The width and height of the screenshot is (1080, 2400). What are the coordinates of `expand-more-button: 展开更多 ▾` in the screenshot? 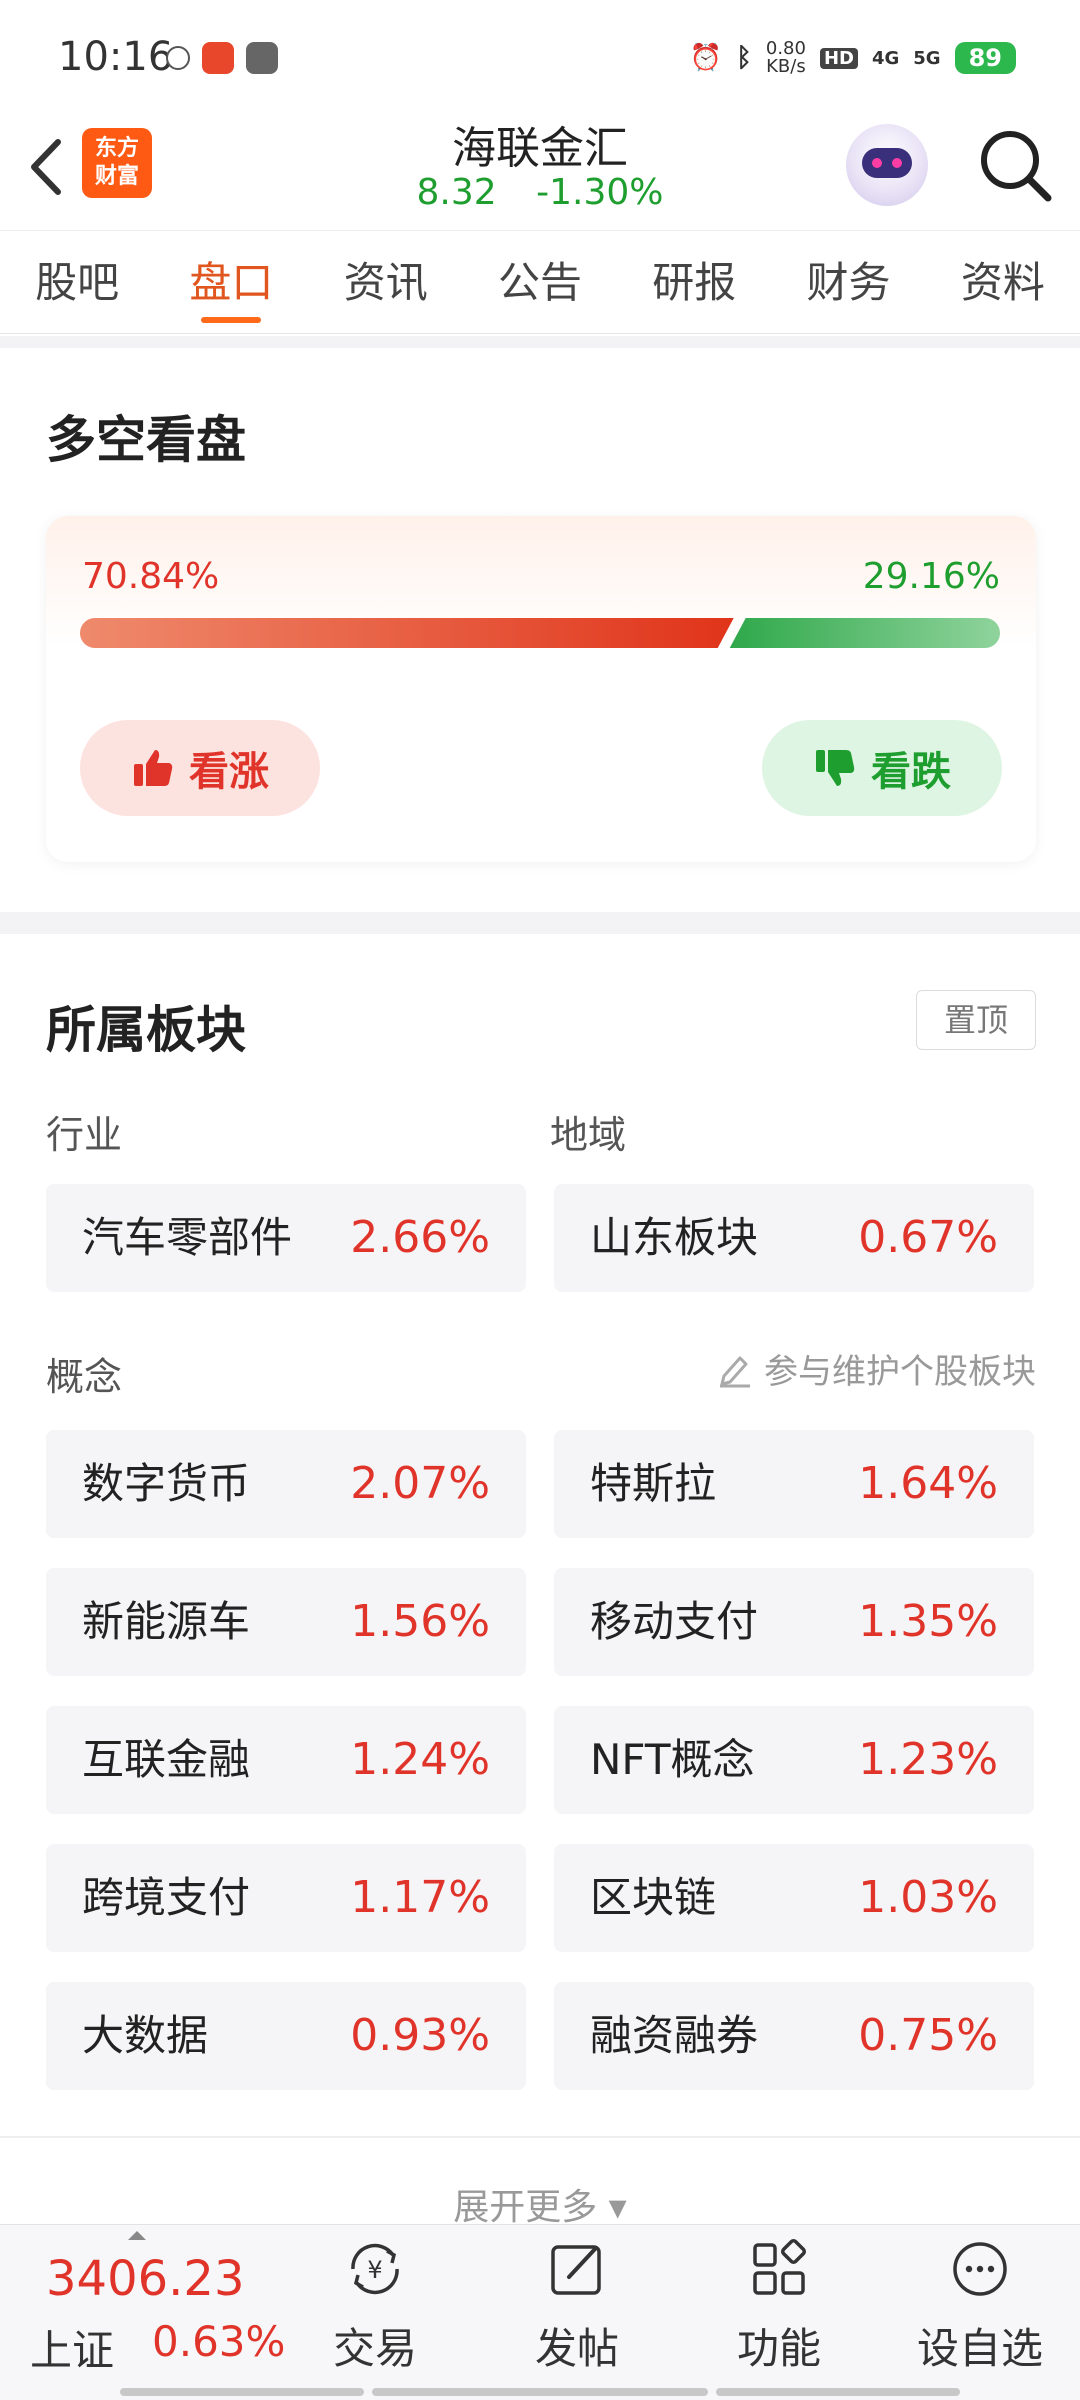 It's located at (540, 2204).